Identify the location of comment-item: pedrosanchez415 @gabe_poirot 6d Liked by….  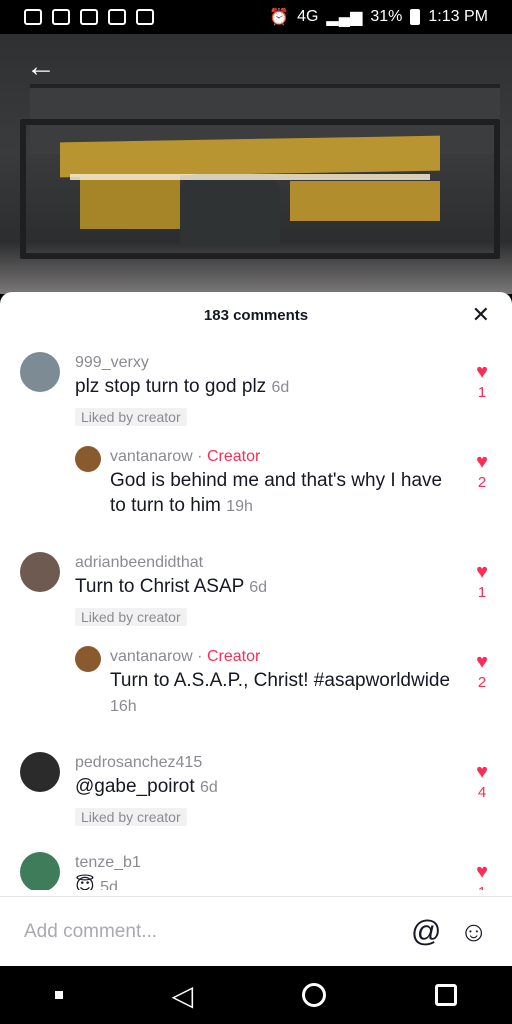
(256, 802).